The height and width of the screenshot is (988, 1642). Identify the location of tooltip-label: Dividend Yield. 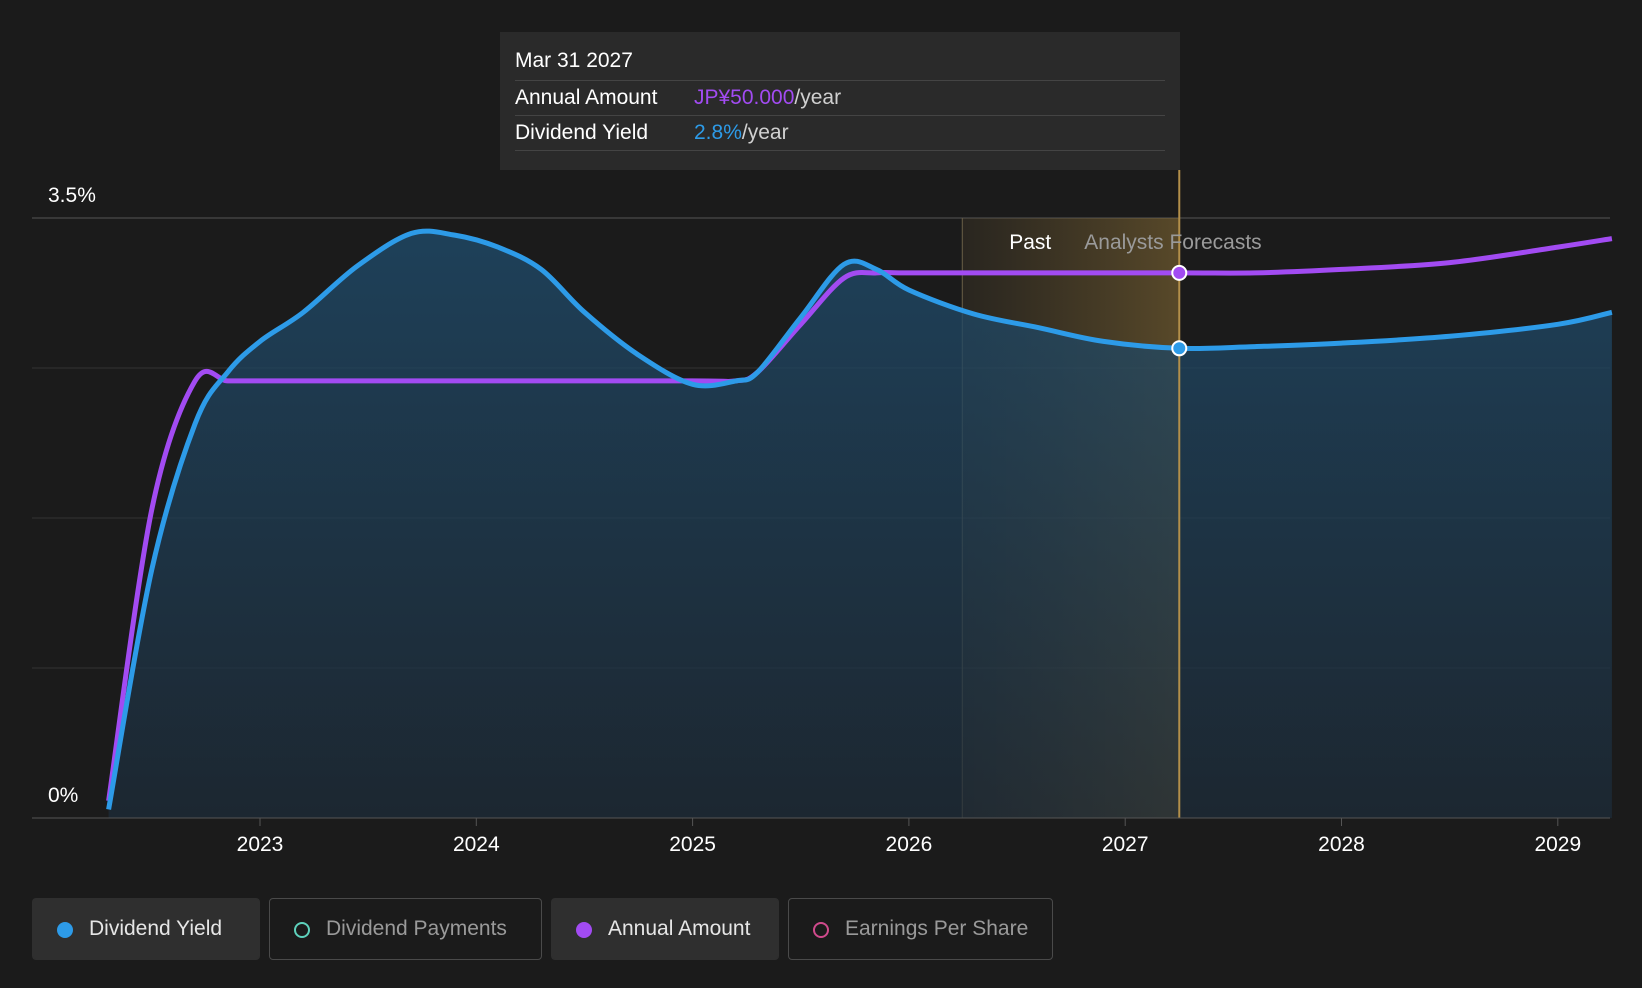
(582, 132).